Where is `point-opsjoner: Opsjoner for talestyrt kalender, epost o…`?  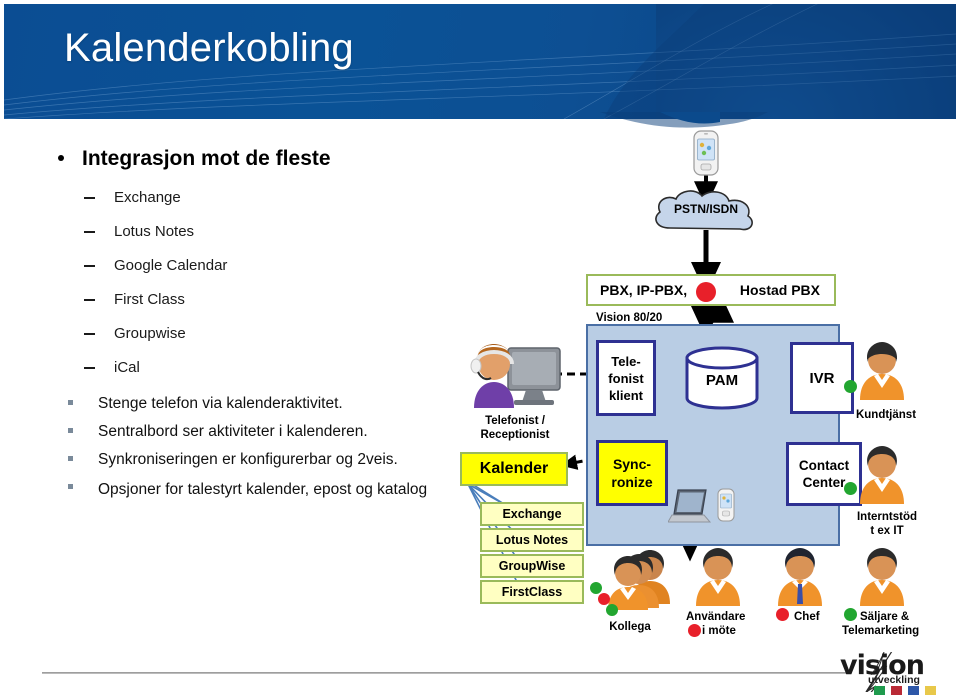 point-opsjoner: Opsjoner for talestyrt kalender, epost o… is located at coordinates (255, 489).